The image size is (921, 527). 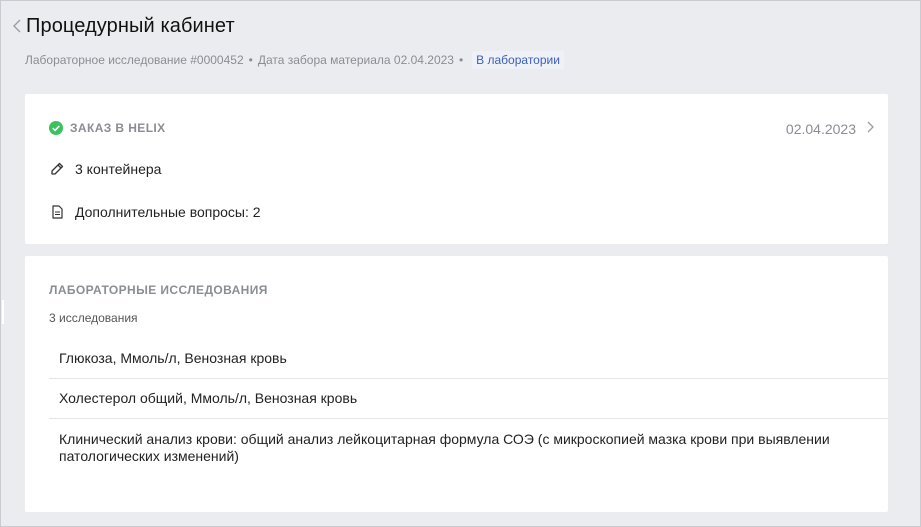 What do you see at coordinates (158, 290) in the screenshot?
I see `lab-heading: ЛАБОРАТОРНЫЕ ИССЛЕДОВАНИЯ` at bounding box center [158, 290].